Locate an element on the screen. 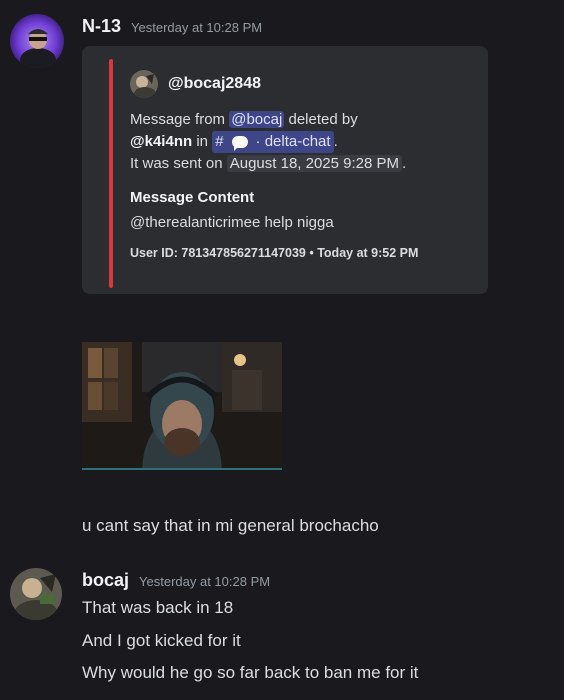 This screenshot has width=564, height=700. embed-accent-bar is located at coordinates (111, 173).